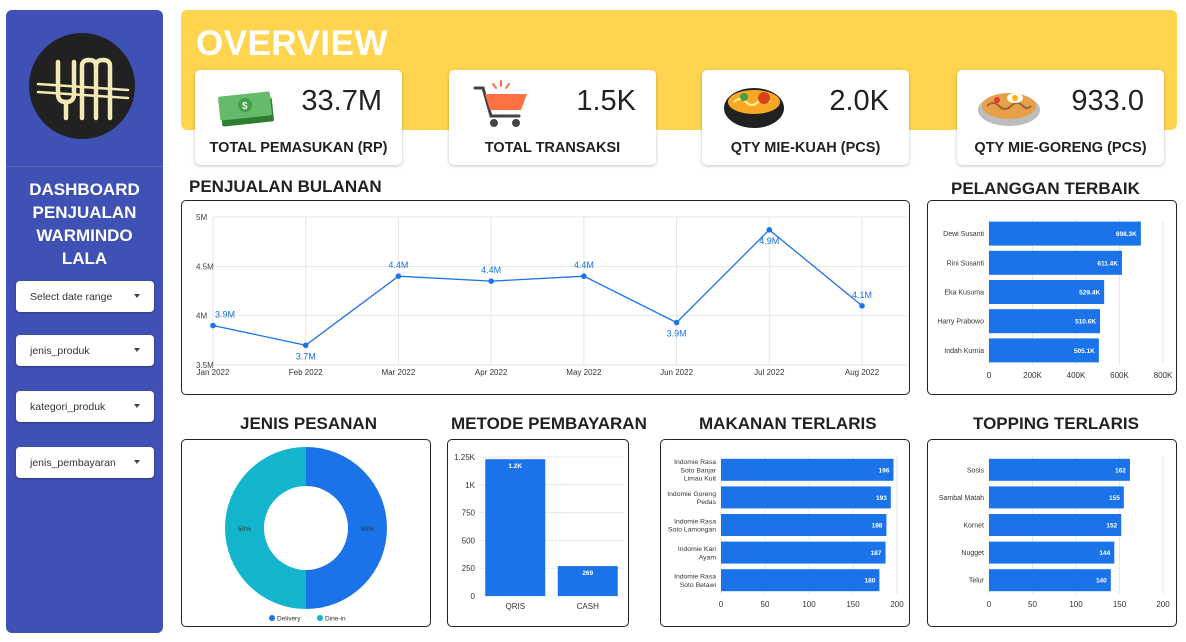 Image resolution: width=1186 pixels, height=642 pixels. What do you see at coordinates (805, 117) in the screenshot?
I see `kpi-qty-mie-kuah: 2.0K QTY MIE-KUAH (PCS)` at bounding box center [805, 117].